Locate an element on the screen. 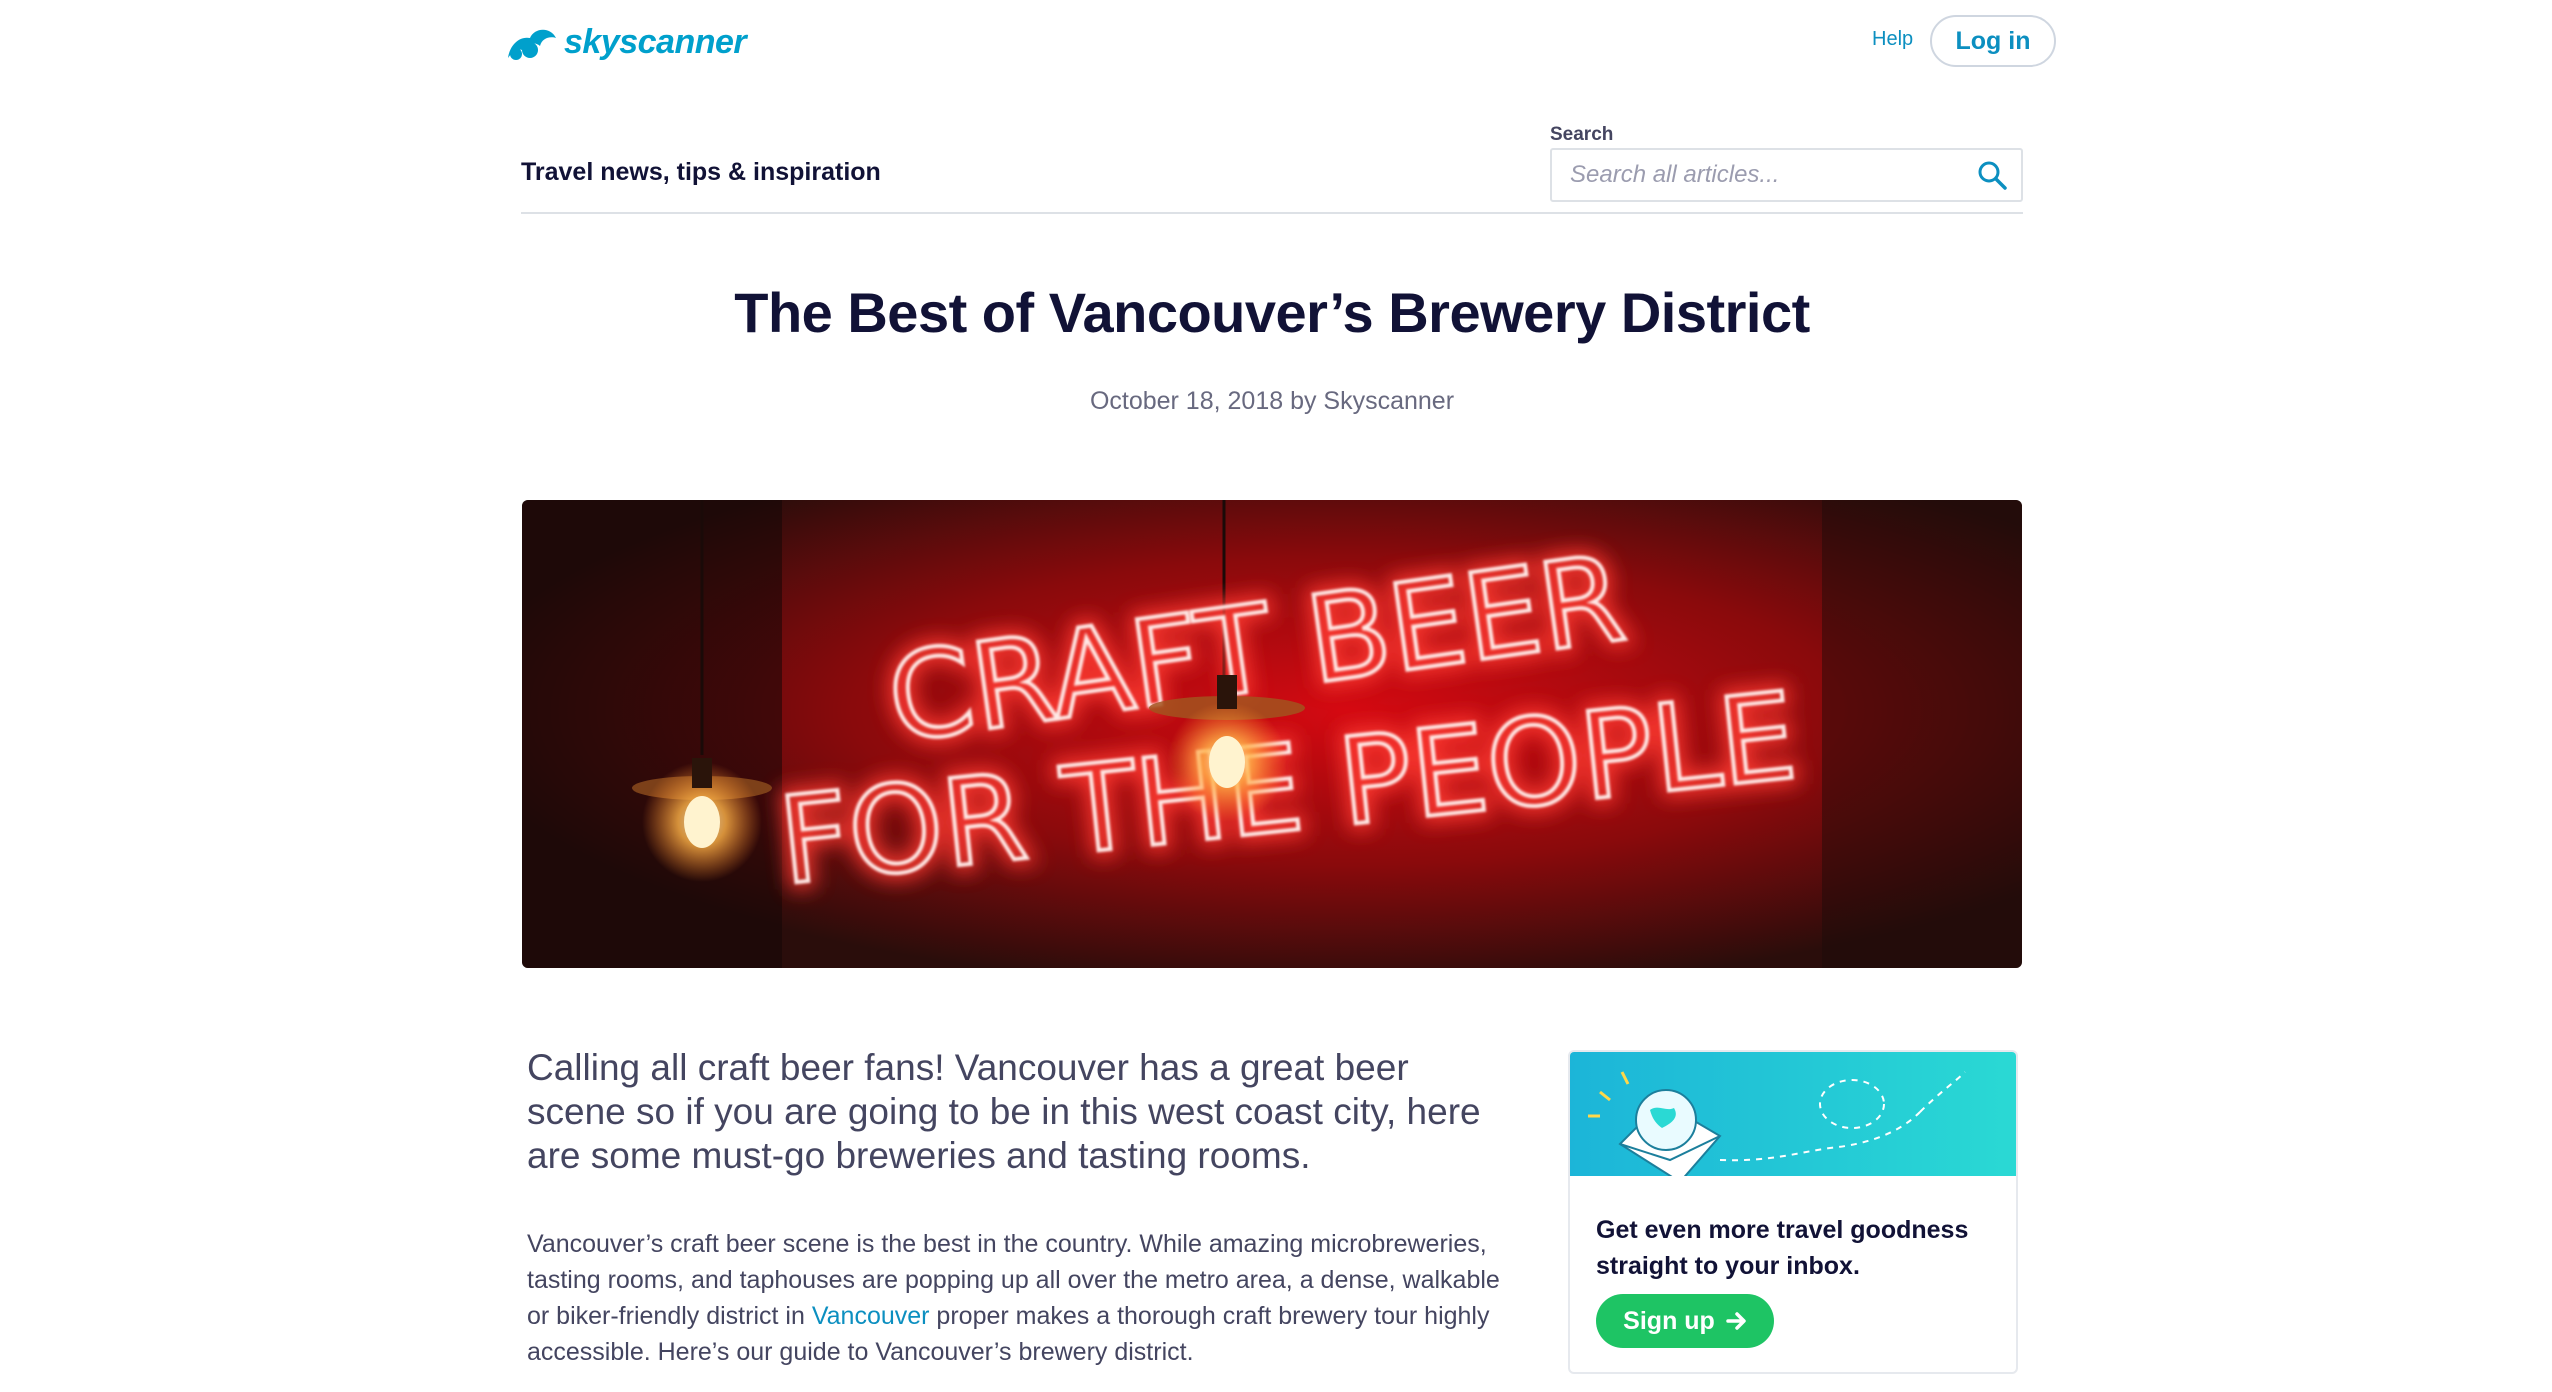  search-box is located at coordinates (1786, 175).